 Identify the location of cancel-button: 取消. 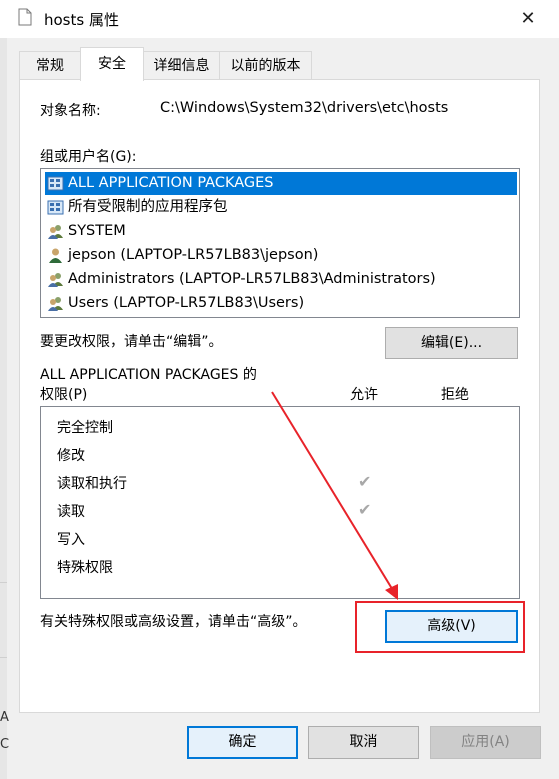
(363, 742).